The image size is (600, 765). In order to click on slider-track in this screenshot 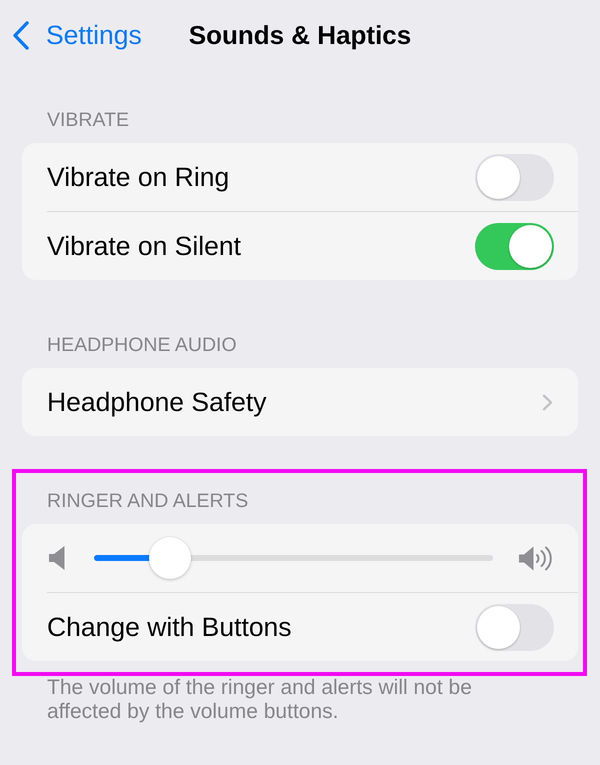, I will do `click(293, 558)`.